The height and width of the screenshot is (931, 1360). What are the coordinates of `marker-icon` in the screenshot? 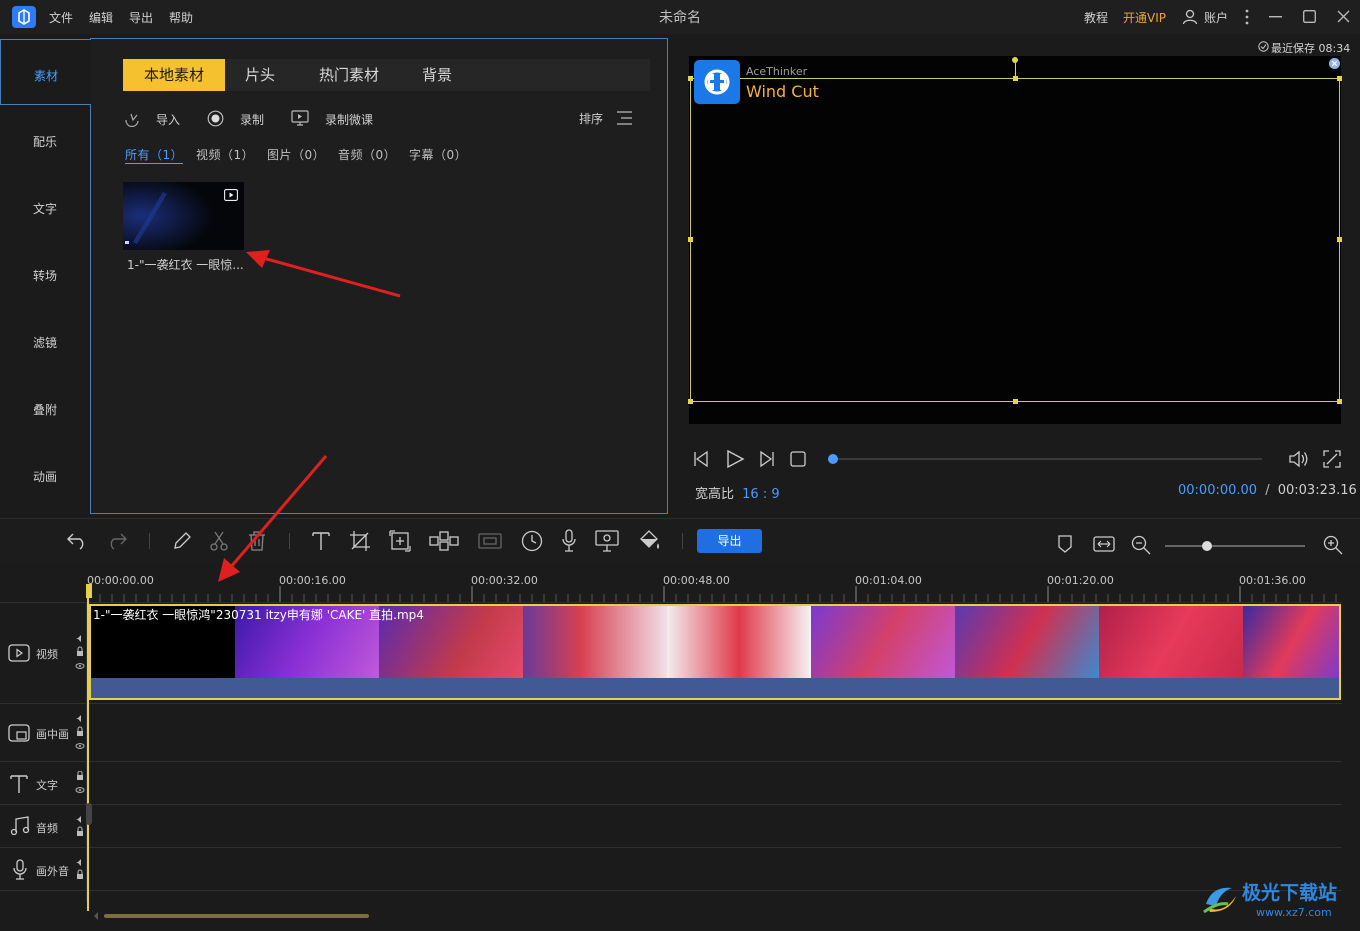 It's located at (1065, 544).